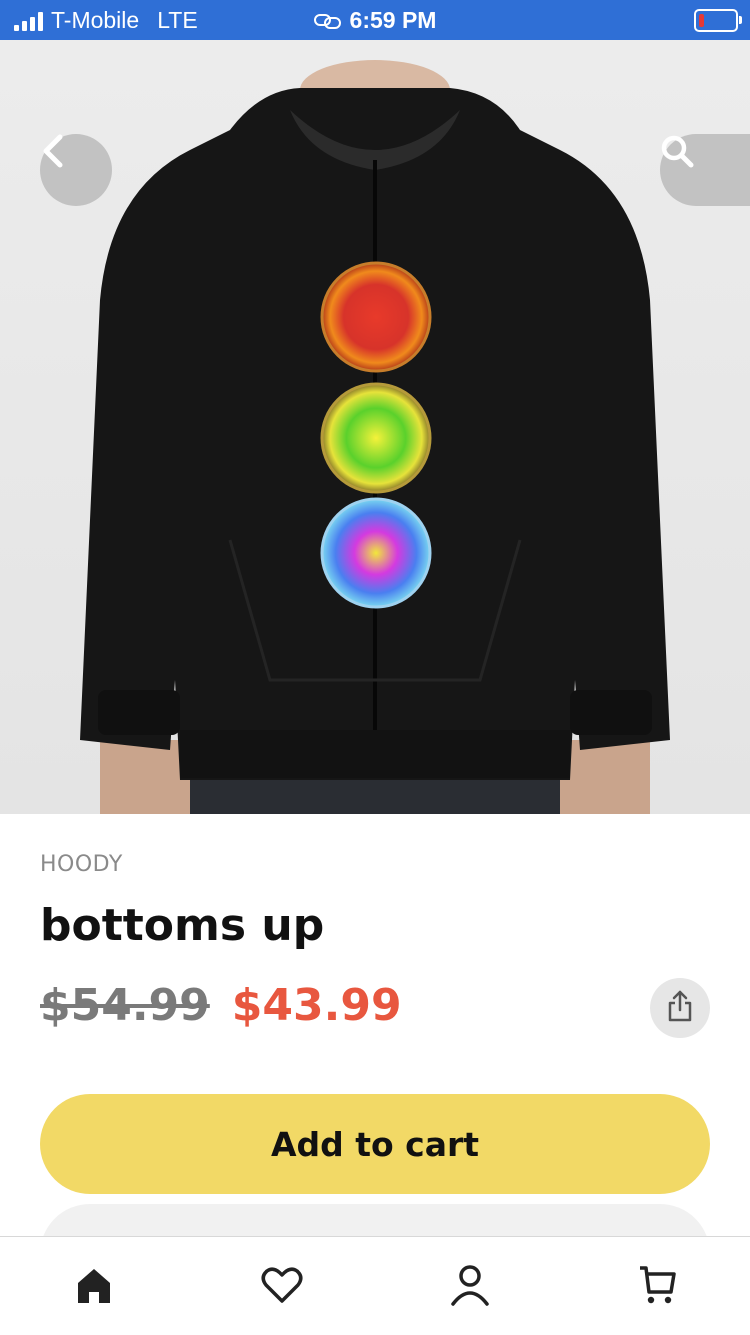 The image size is (750, 1335). What do you see at coordinates (327, 21) in the screenshot?
I see `link-icon` at bounding box center [327, 21].